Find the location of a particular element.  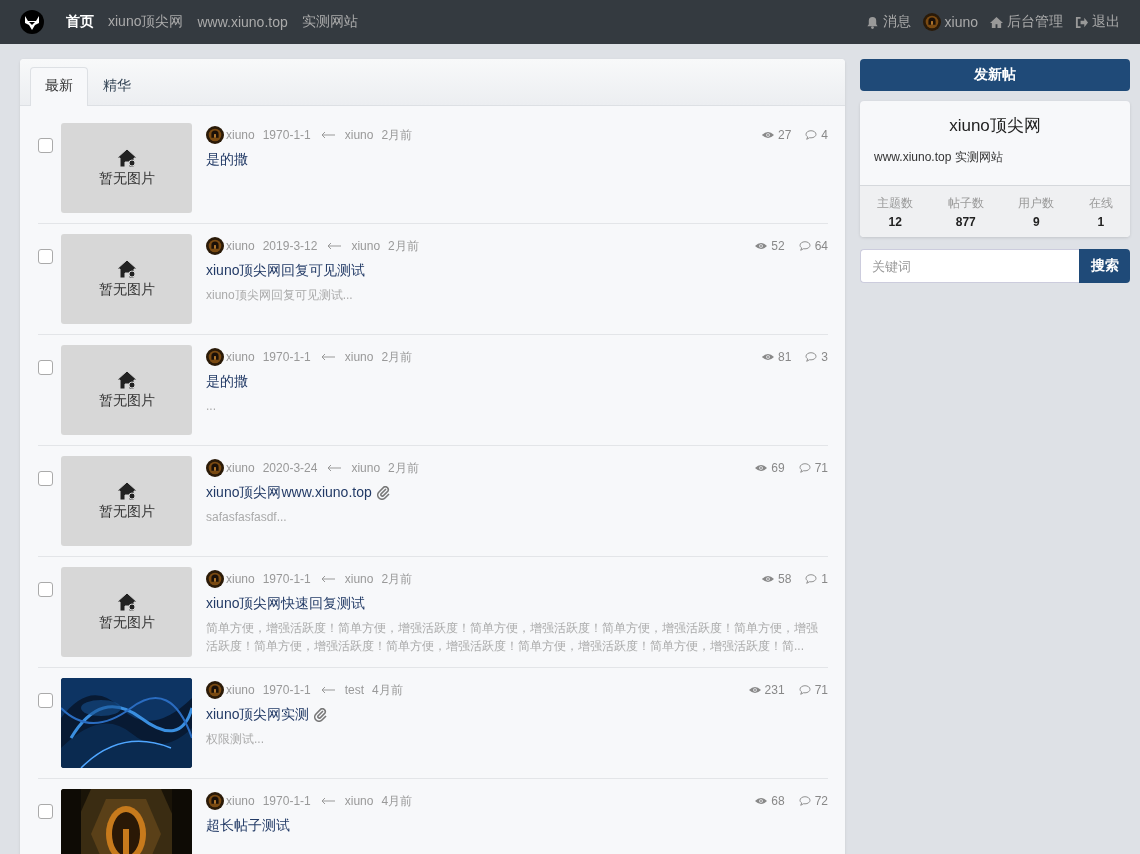

logout-icon is located at coordinates (1081, 22).